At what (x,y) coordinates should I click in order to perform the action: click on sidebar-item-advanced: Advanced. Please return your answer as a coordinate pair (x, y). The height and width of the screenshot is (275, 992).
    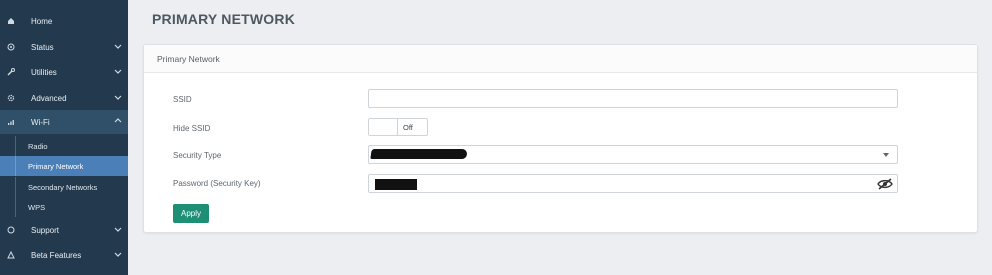
    Looking at the image, I should click on (64, 98).